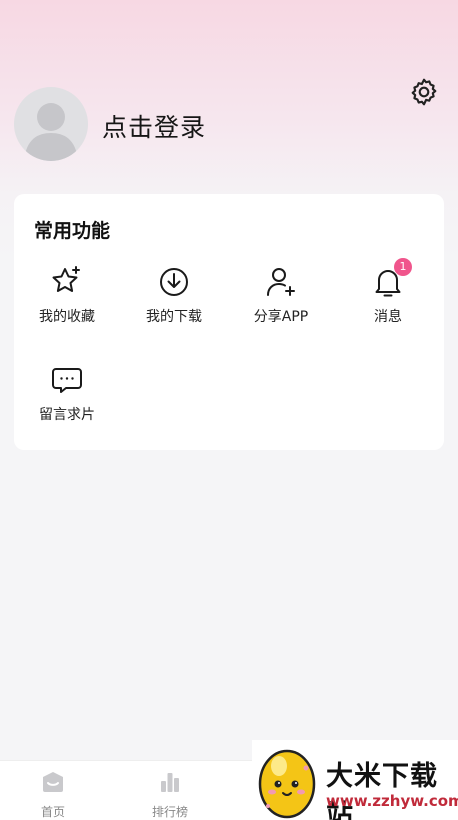 This screenshot has width=458, height=820. Describe the element at coordinates (67, 295) in the screenshot. I see `favorites-item: 我的收藏` at that location.